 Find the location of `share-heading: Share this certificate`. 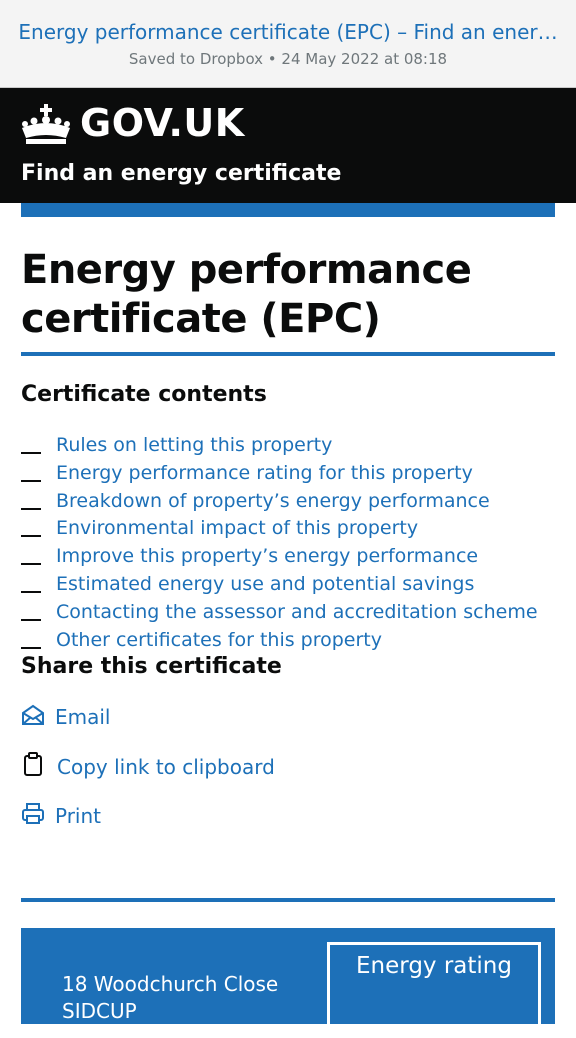

share-heading: Share this certificate is located at coordinates (151, 666).